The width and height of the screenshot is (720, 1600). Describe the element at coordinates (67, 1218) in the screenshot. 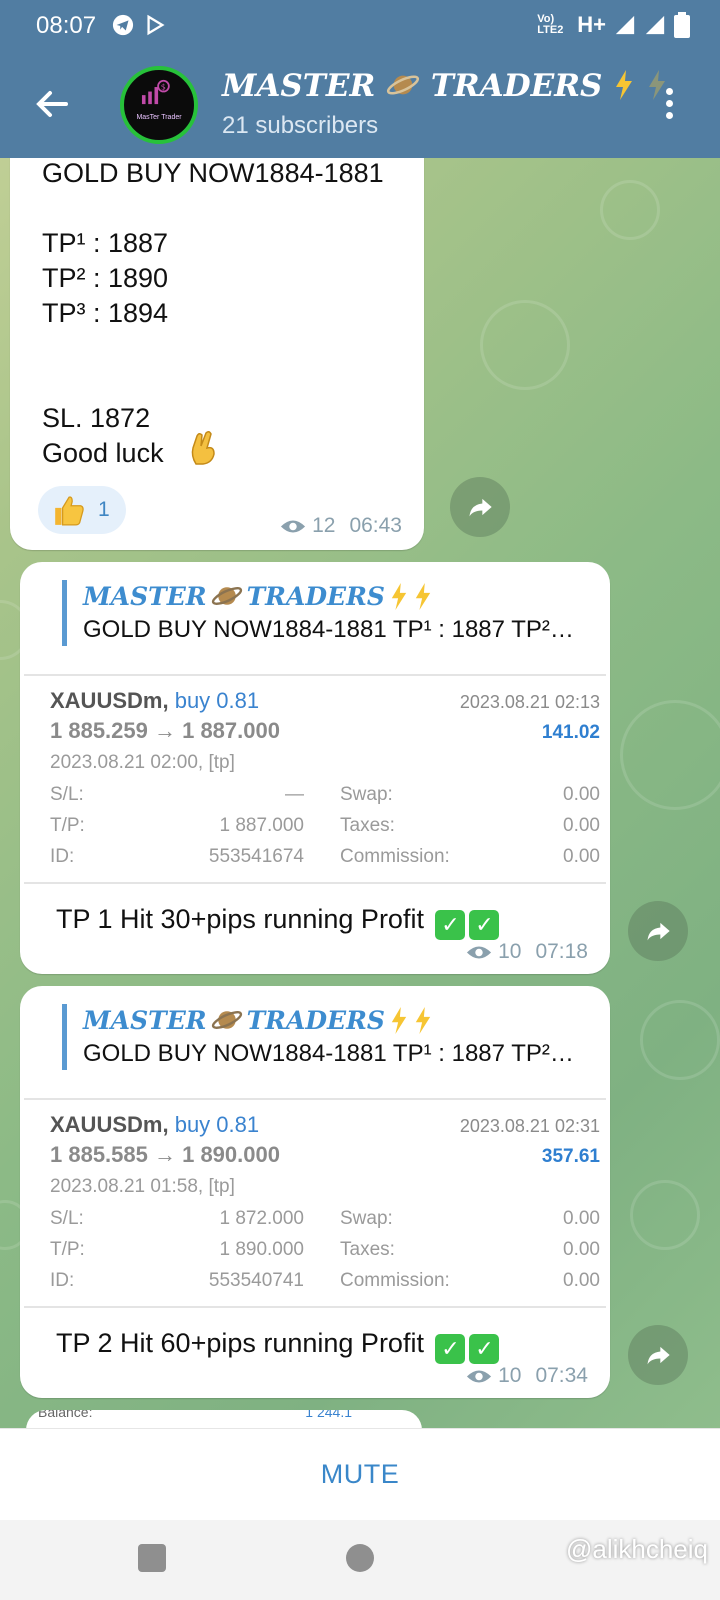

I see `sl-label: S/L:` at that location.